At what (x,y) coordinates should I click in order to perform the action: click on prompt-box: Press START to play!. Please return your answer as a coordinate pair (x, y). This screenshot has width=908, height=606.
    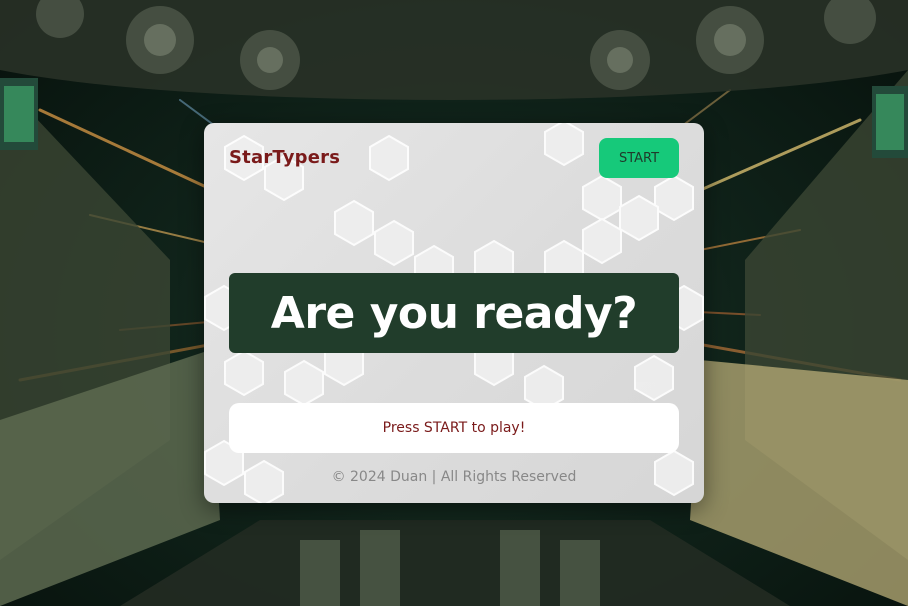
    Looking at the image, I should click on (454, 428).